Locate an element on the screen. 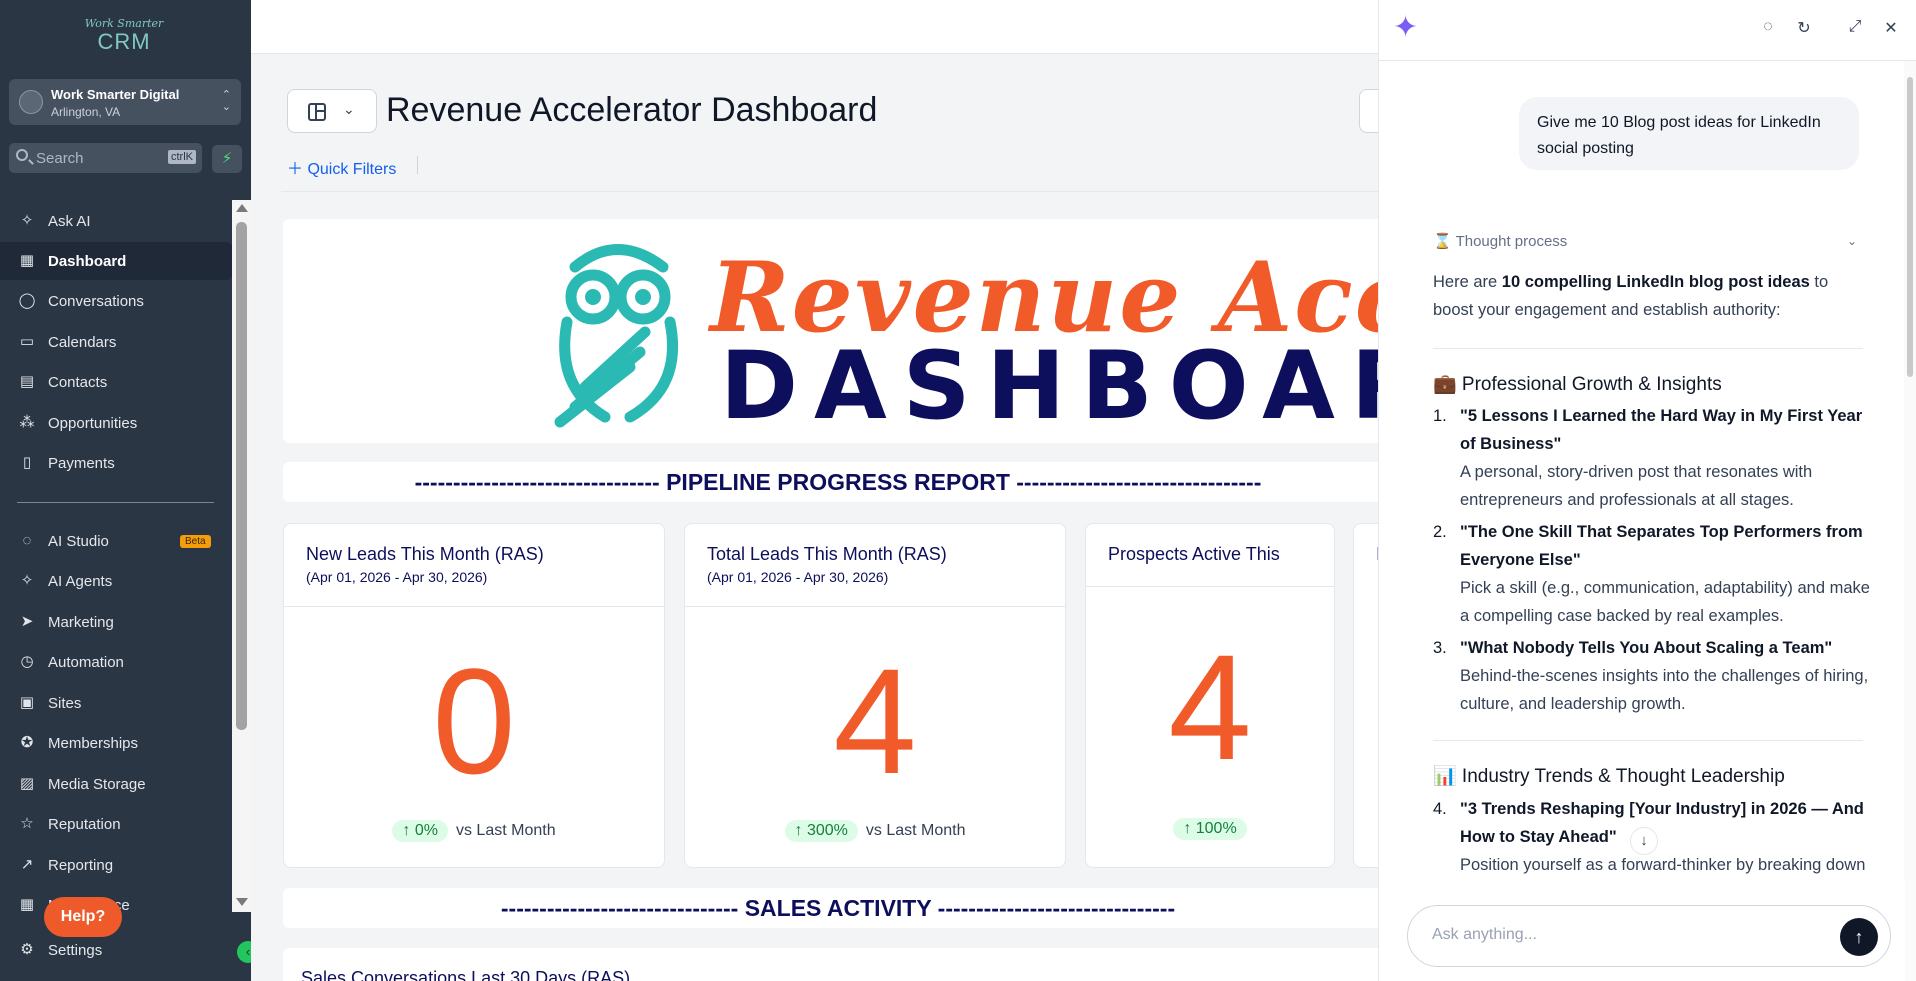 The image size is (1916, 981). card-value: 4 is located at coordinates (875, 721).